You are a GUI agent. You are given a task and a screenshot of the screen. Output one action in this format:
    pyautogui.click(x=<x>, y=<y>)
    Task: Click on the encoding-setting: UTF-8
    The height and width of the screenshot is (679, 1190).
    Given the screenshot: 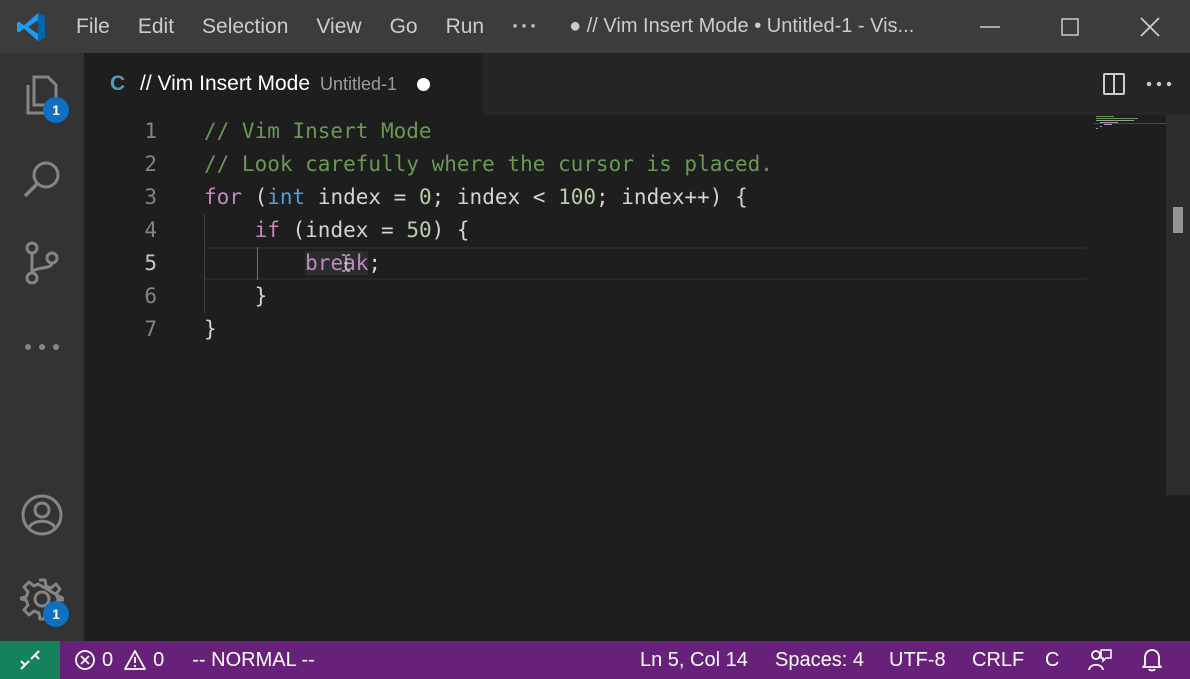 What is the action you would take?
    pyautogui.click(x=917, y=660)
    